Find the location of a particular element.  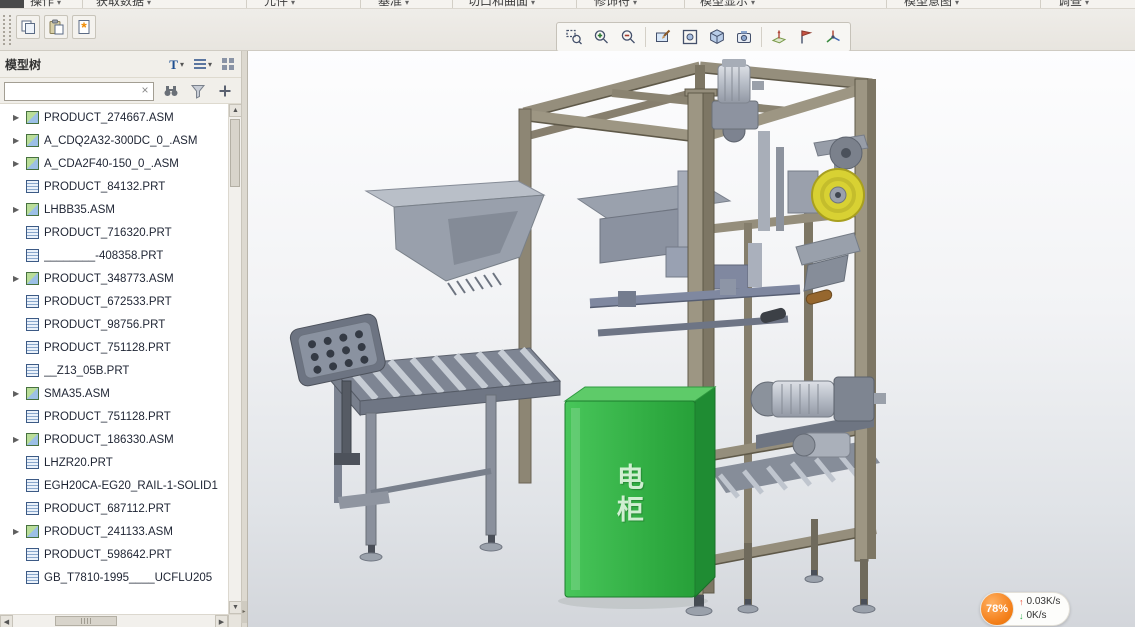

scroll-left-icon: ◀ is located at coordinates (6, 621).